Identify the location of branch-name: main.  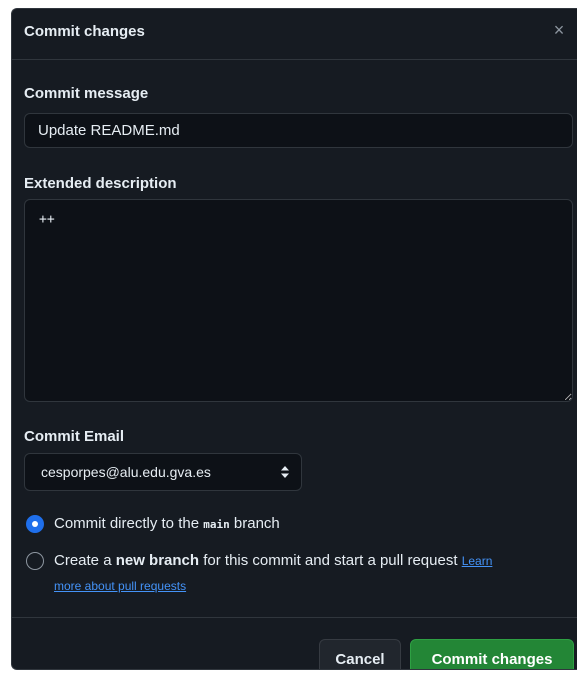
(216, 524).